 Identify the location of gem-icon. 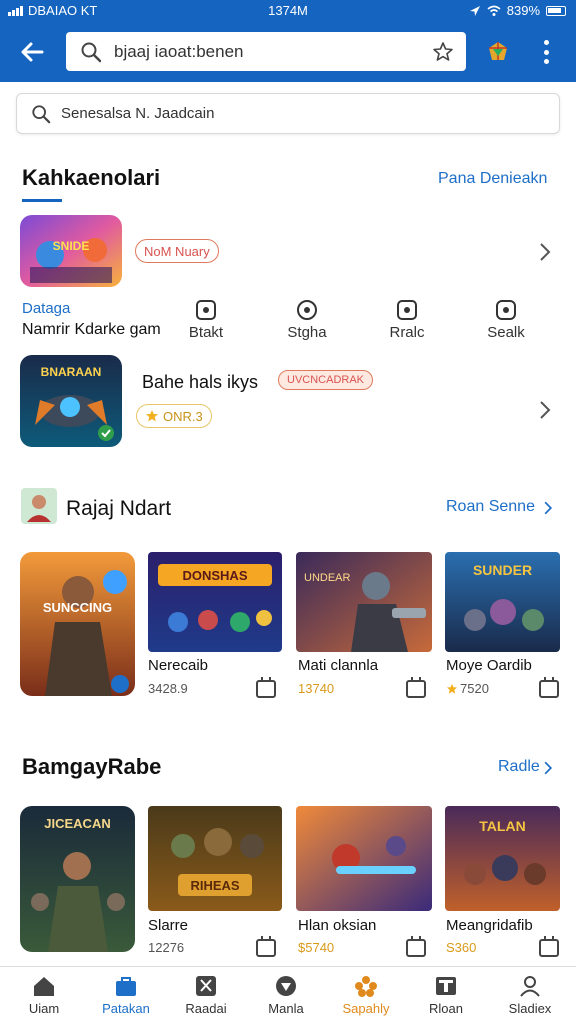
(498, 52).